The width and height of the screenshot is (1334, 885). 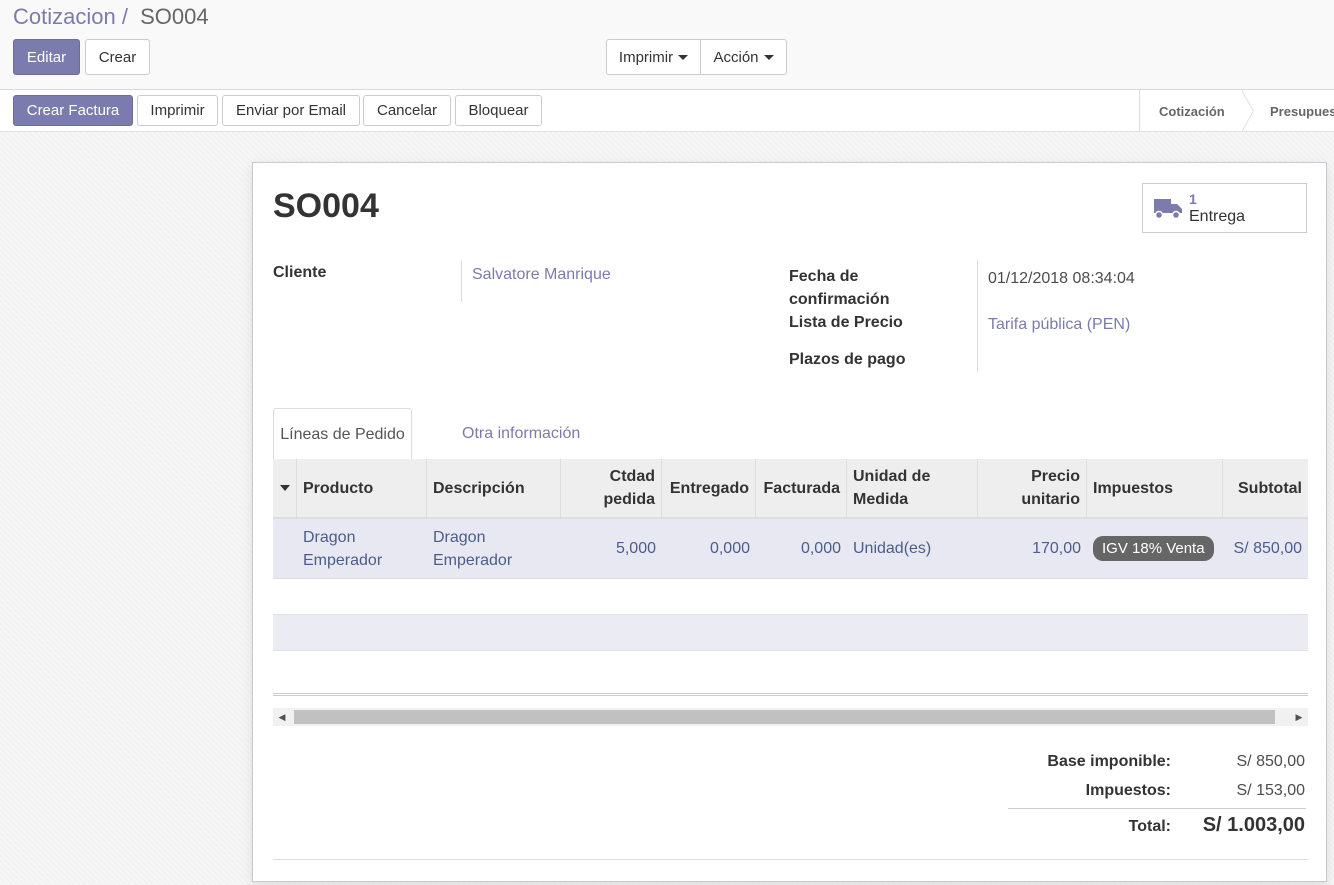 What do you see at coordinates (1055, 476) in the screenshot?
I see `column-header-unit-price-line1: Precio` at bounding box center [1055, 476].